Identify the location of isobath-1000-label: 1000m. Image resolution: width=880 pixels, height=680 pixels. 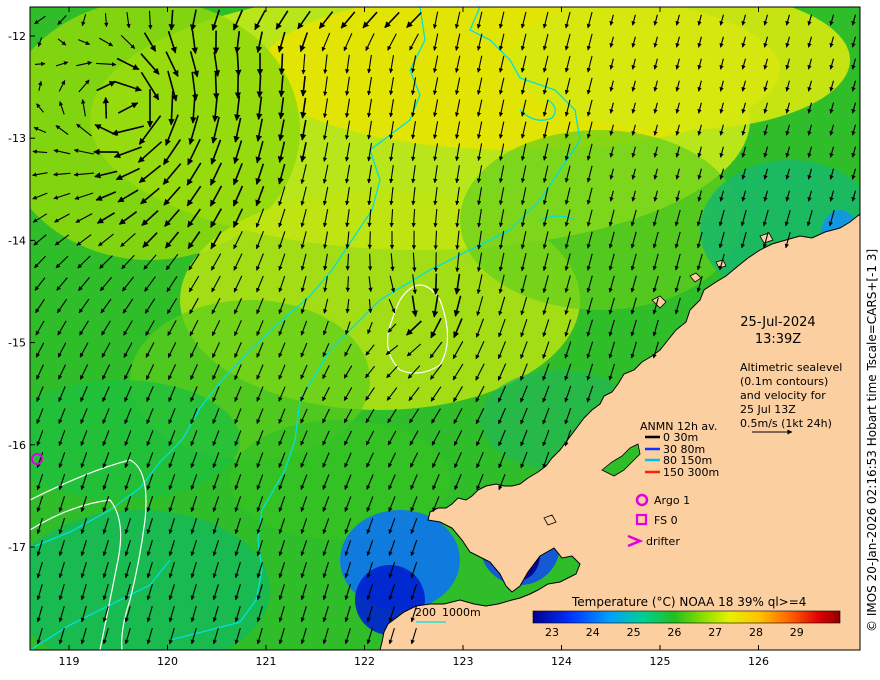
(461, 612).